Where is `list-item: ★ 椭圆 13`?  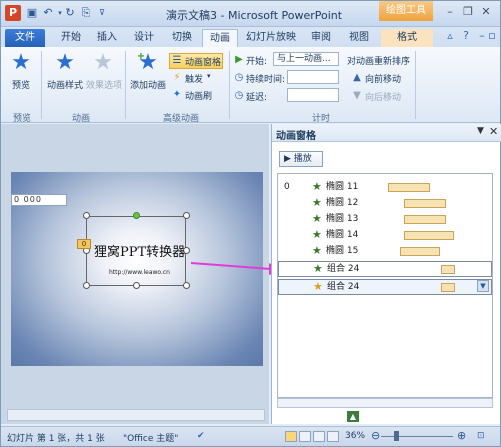 list-item: ★ 椭圆 13 is located at coordinates (385, 219).